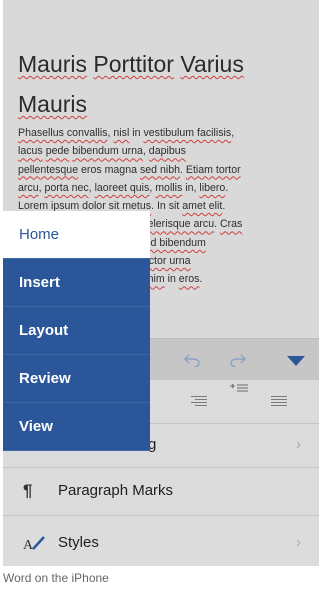 The width and height of the screenshot is (320, 592). What do you see at coordinates (76, 235) in the screenshot?
I see `menu-item-home: Home` at bounding box center [76, 235].